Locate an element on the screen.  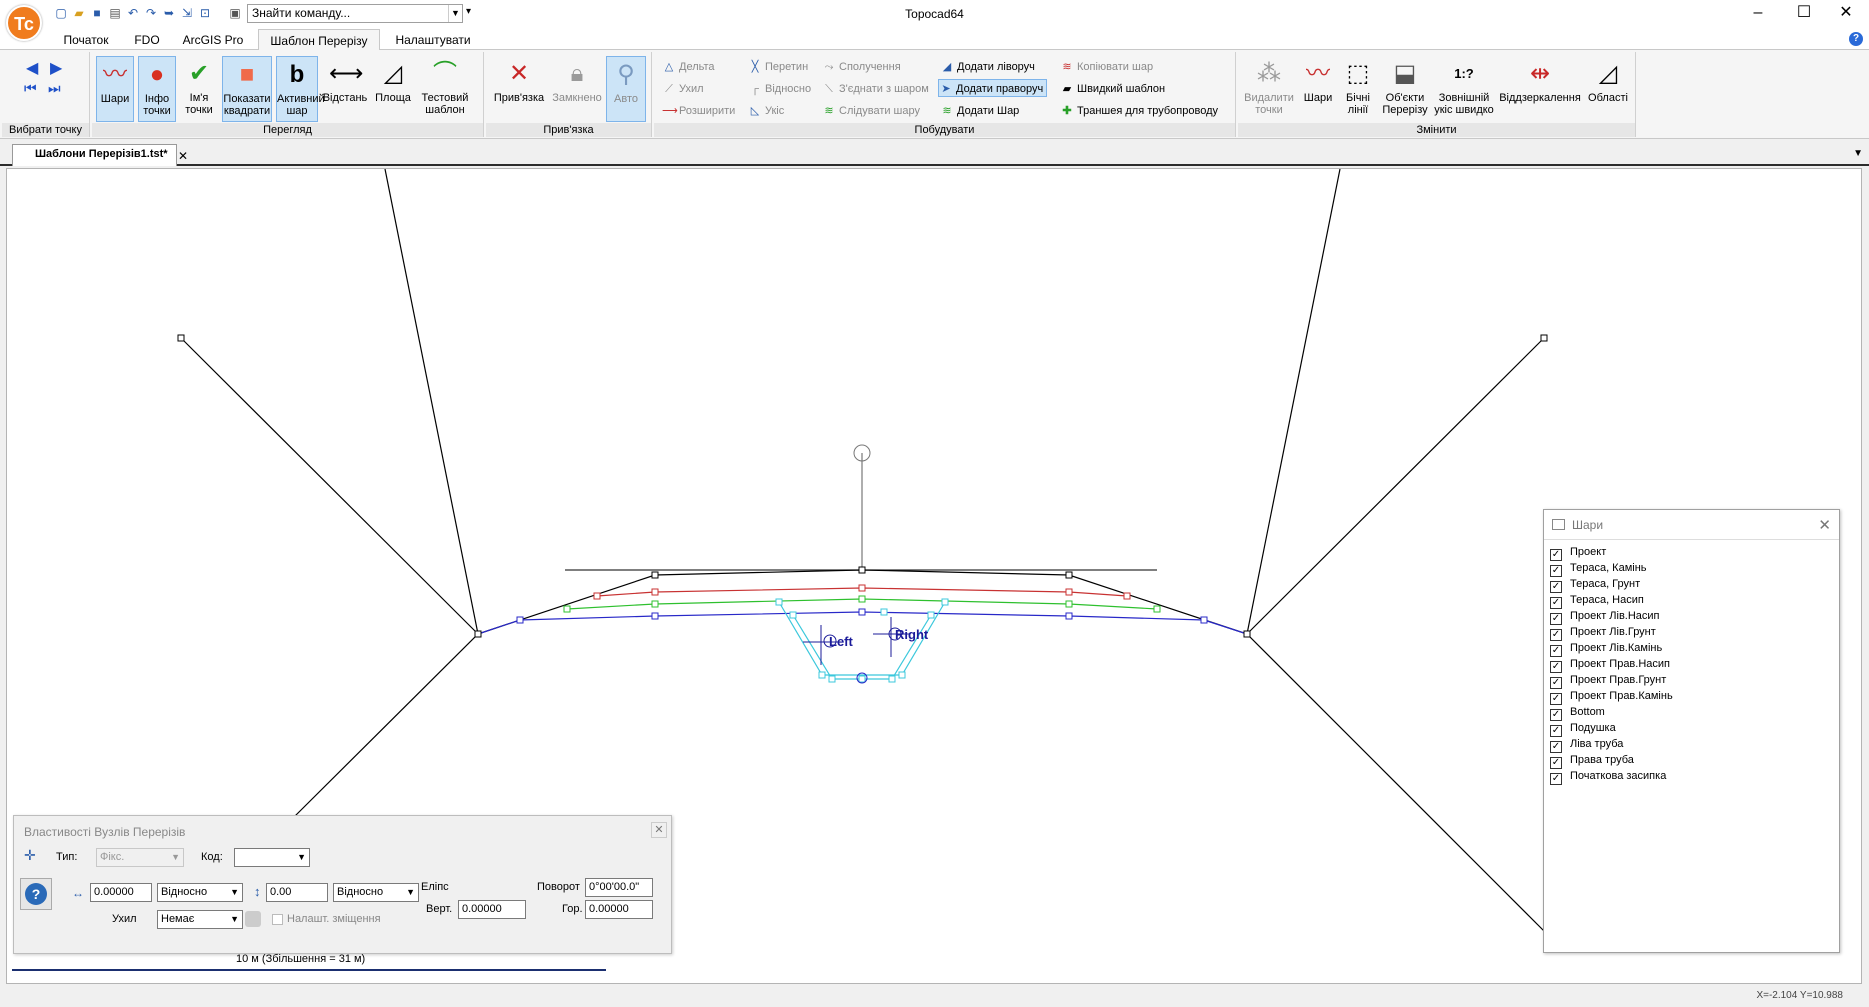
locked-button: 🔒︎ Замкнено is located at coordinates (577, 89).